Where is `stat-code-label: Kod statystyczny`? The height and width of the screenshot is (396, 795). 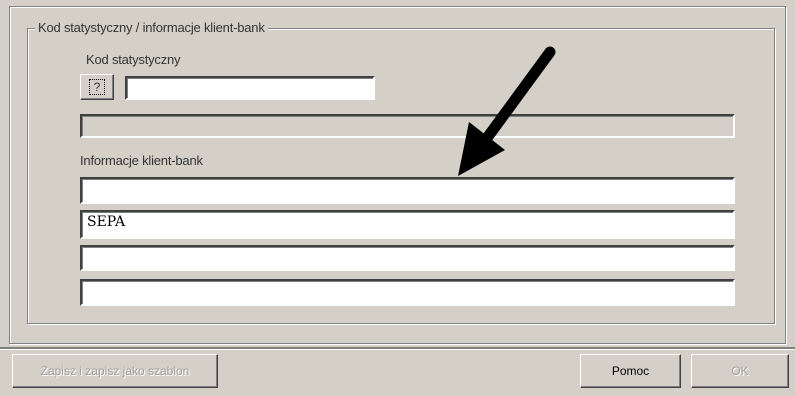 stat-code-label: Kod statystyczny is located at coordinates (133, 59).